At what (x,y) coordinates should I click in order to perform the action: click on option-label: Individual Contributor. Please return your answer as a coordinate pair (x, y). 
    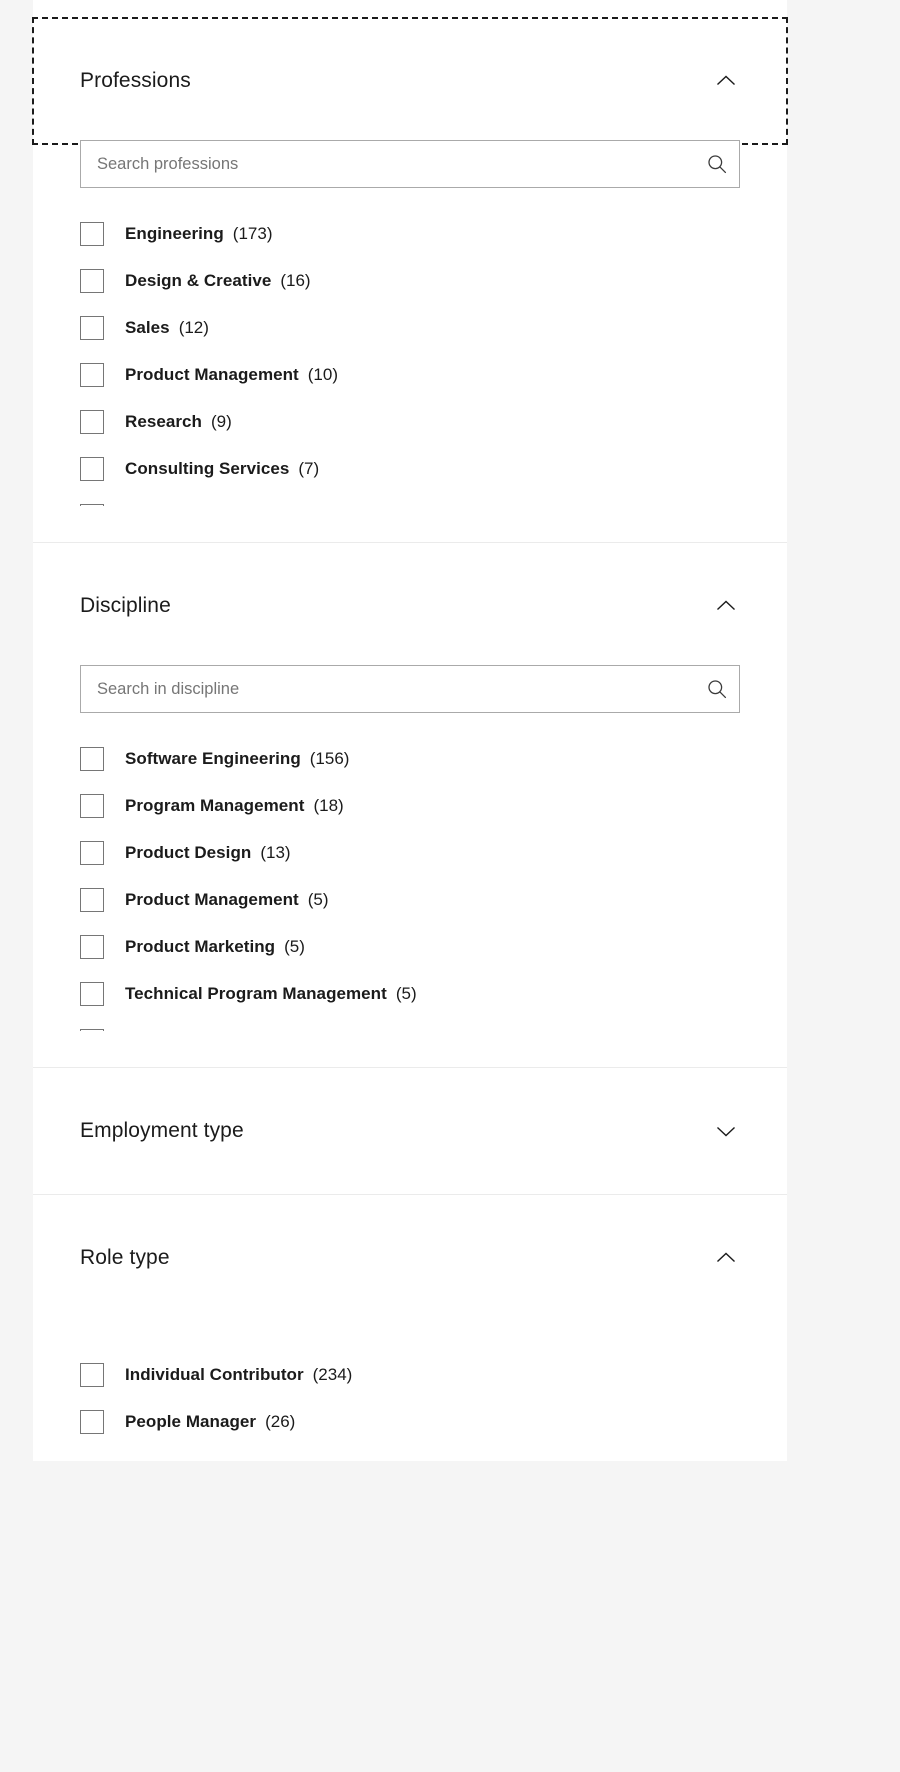
    Looking at the image, I should click on (214, 1374).